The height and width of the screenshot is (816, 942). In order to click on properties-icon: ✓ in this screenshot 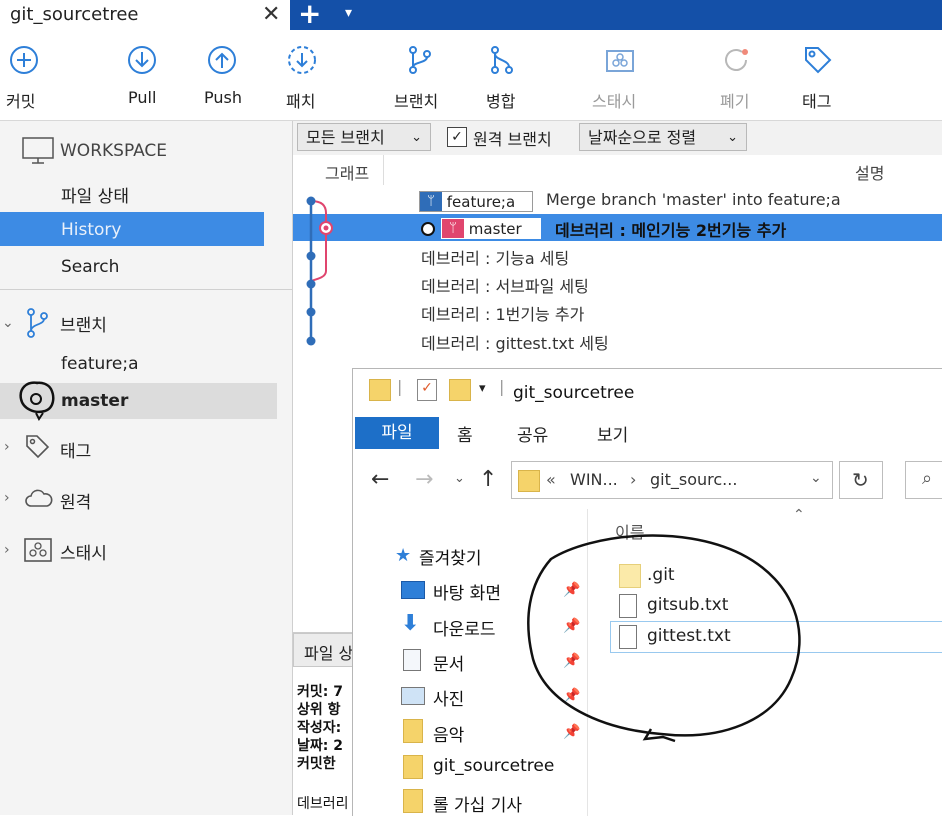, I will do `click(427, 390)`.